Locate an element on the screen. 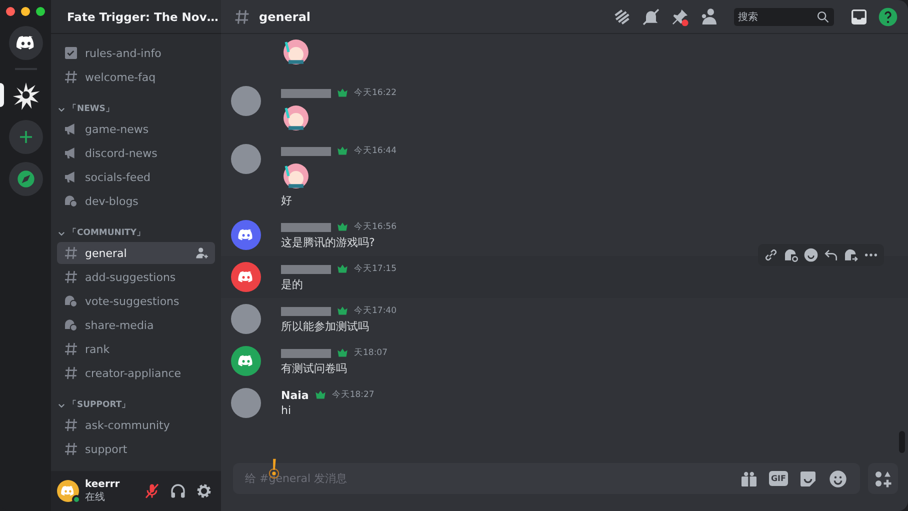  maximize-window-button is located at coordinates (40, 11).